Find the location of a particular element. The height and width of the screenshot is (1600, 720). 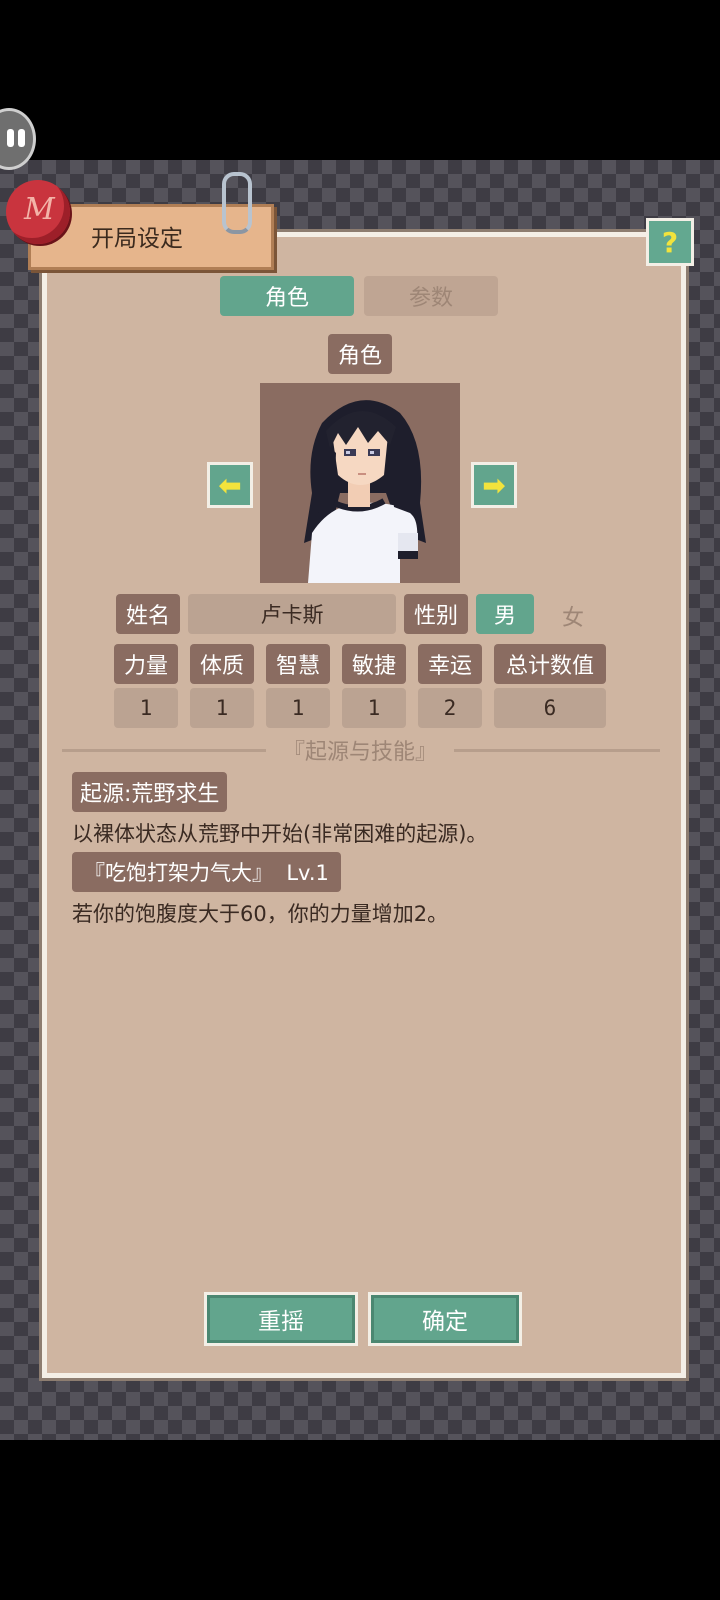

origin-description: 以裸体状态从荒野中开始(非常困难的起源)。 is located at coordinates (280, 834).